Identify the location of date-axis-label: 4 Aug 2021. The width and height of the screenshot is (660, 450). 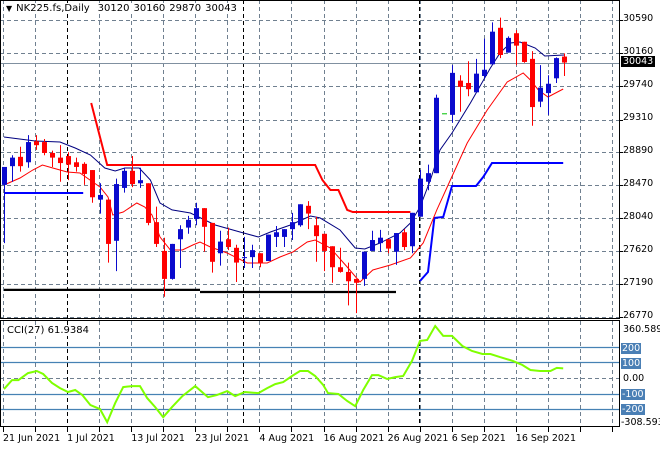
(287, 438).